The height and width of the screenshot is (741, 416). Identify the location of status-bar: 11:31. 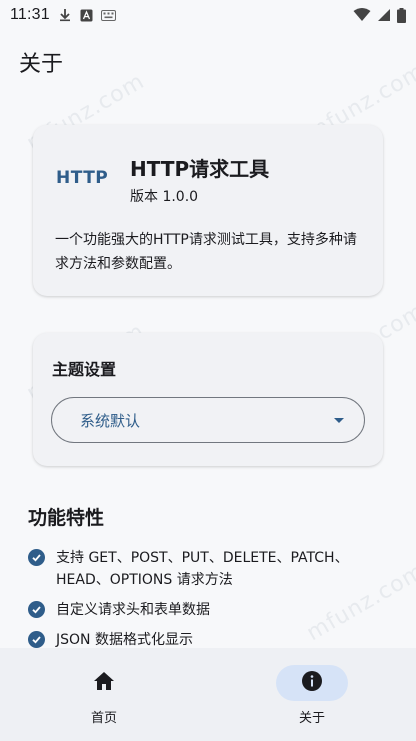
(208, 15).